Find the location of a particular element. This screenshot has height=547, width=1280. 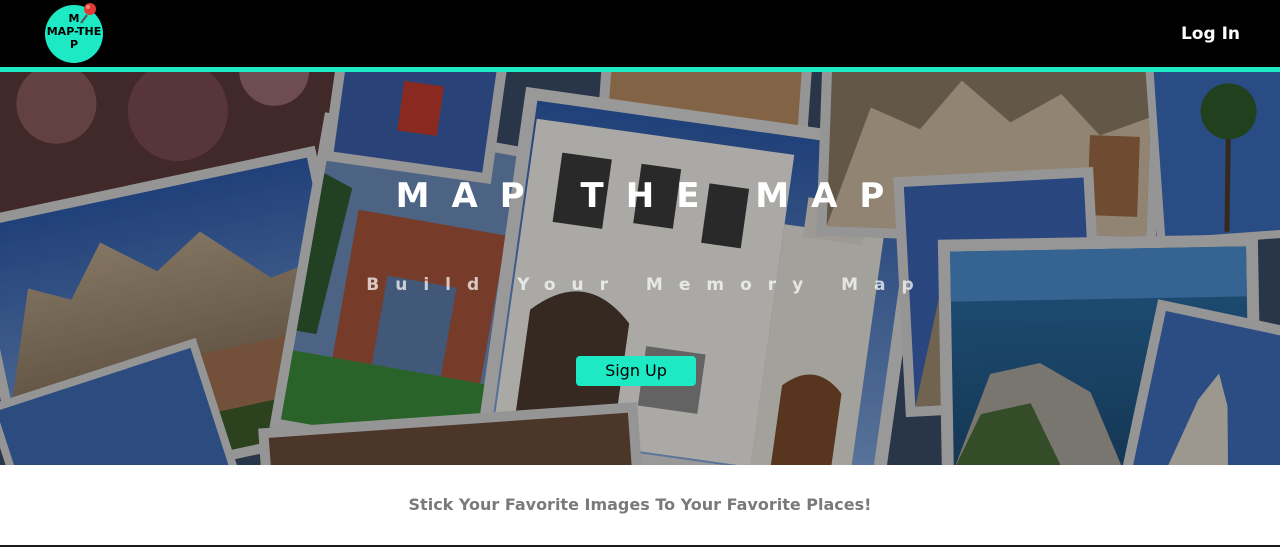

hero-title: MAP THE MAP is located at coordinates (651, 196).